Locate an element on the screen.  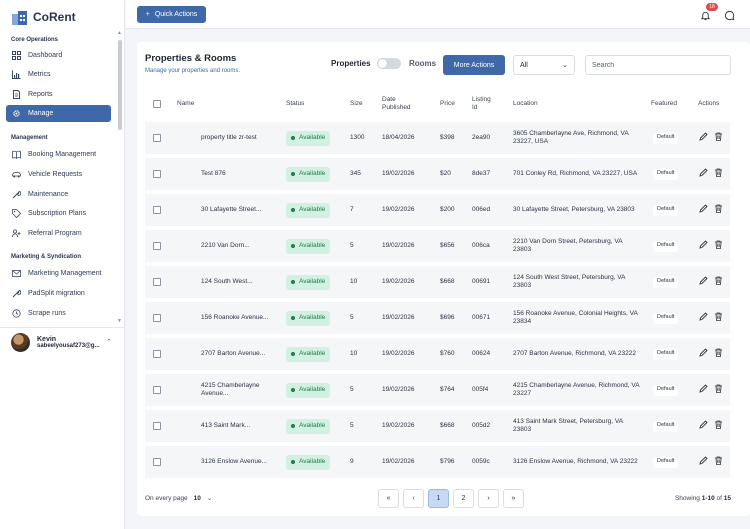
next-page-button: › is located at coordinates (488, 498).